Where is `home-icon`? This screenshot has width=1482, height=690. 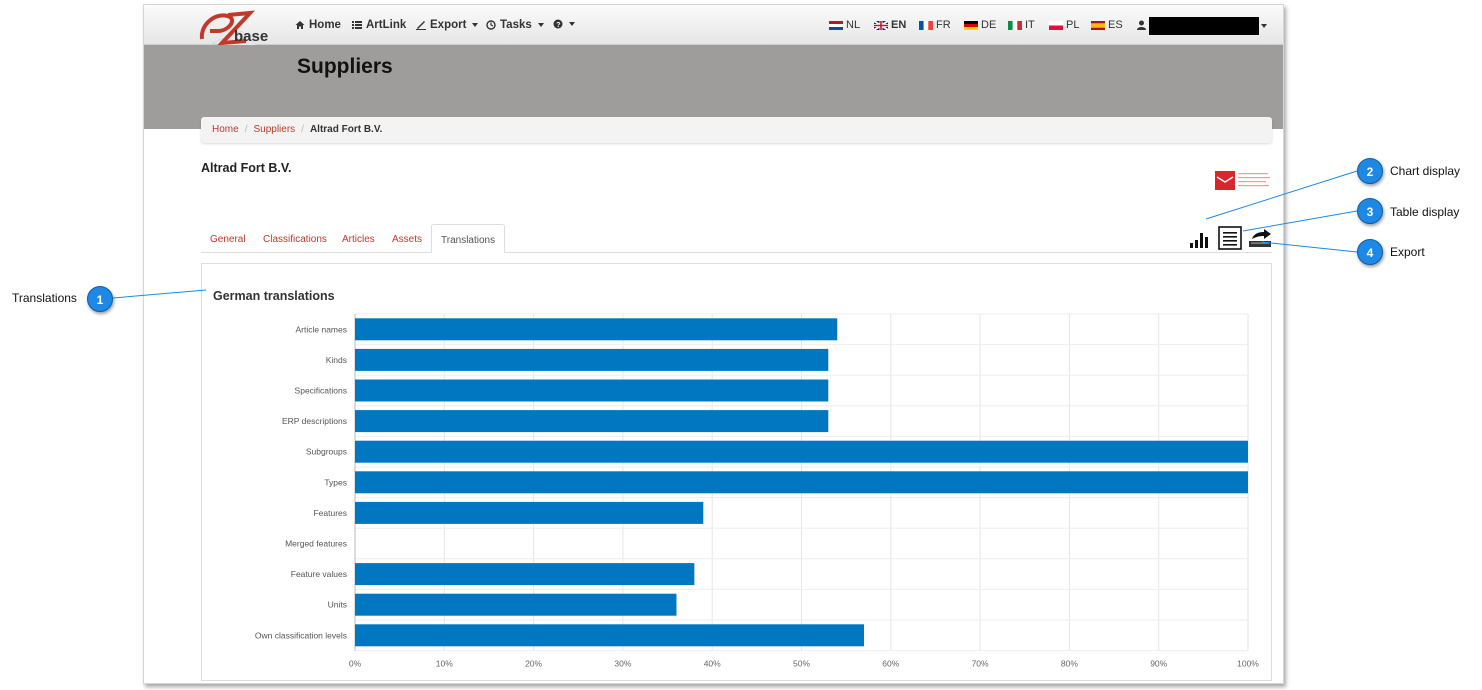 home-icon is located at coordinates (300, 25).